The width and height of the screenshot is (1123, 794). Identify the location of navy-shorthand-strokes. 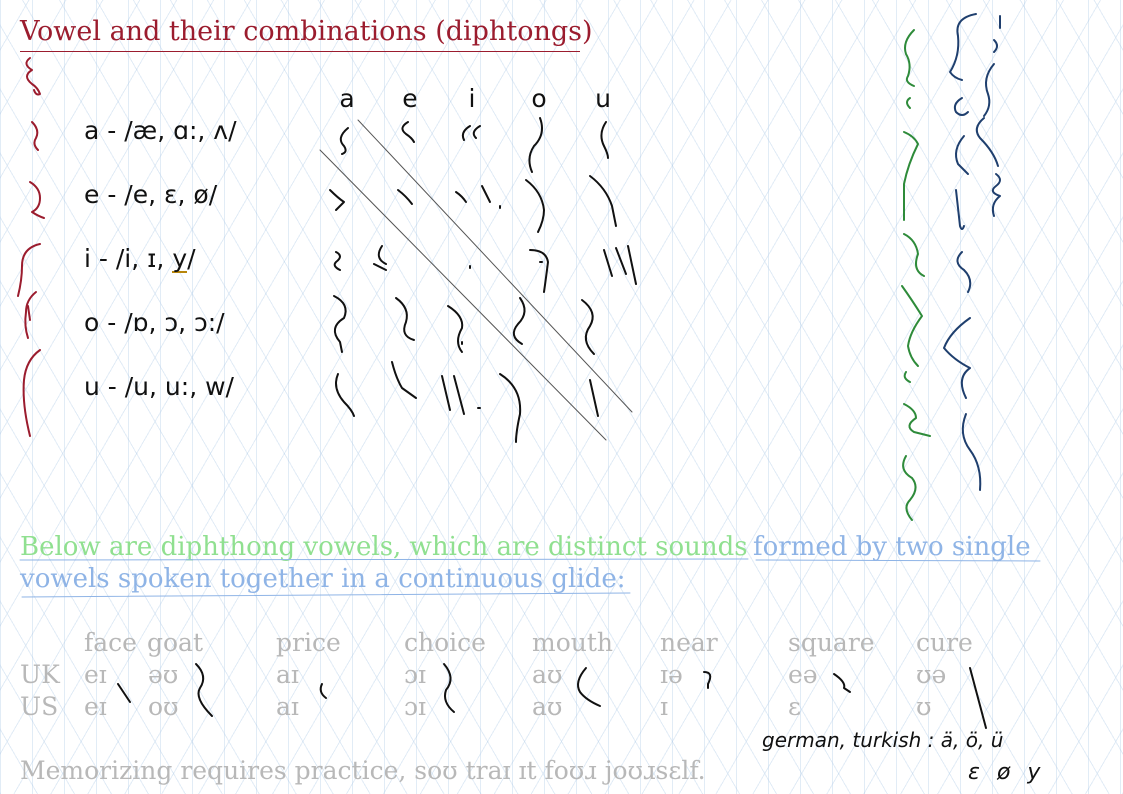
(972, 252).